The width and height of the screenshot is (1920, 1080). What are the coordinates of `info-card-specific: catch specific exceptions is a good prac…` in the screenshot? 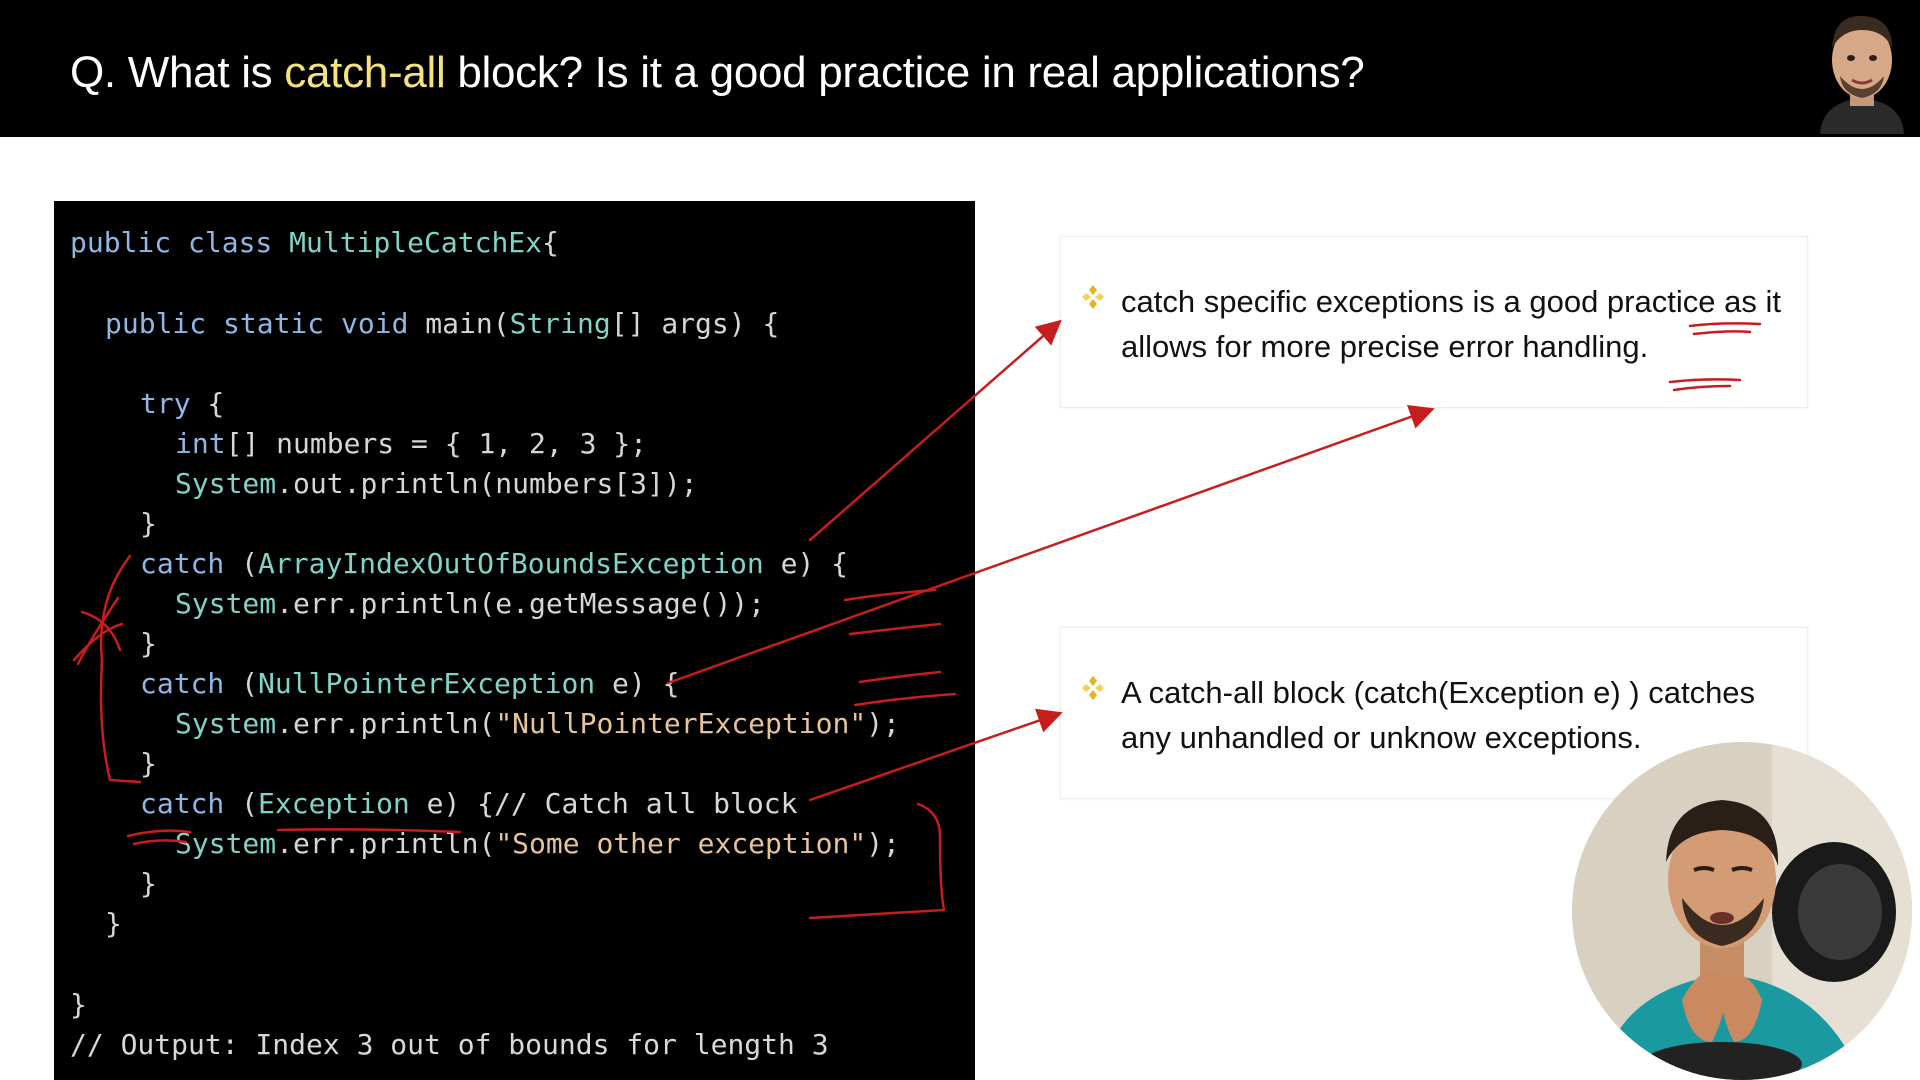 It's located at (1434, 322).